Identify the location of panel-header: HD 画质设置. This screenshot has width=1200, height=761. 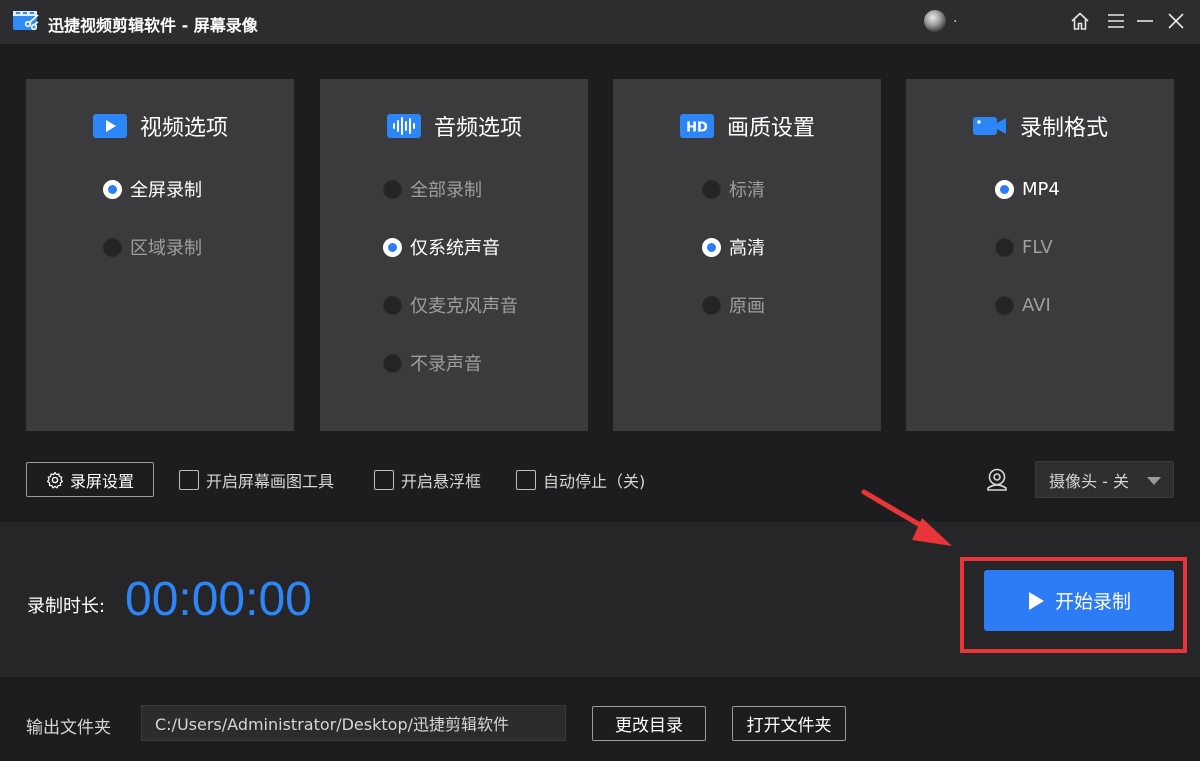
(747, 126).